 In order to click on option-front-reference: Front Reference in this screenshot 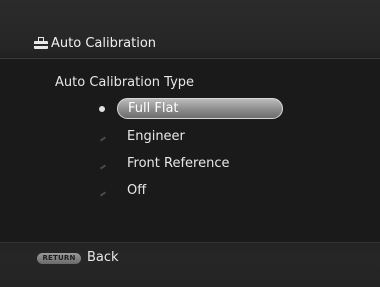, I will do `click(200, 163)`.